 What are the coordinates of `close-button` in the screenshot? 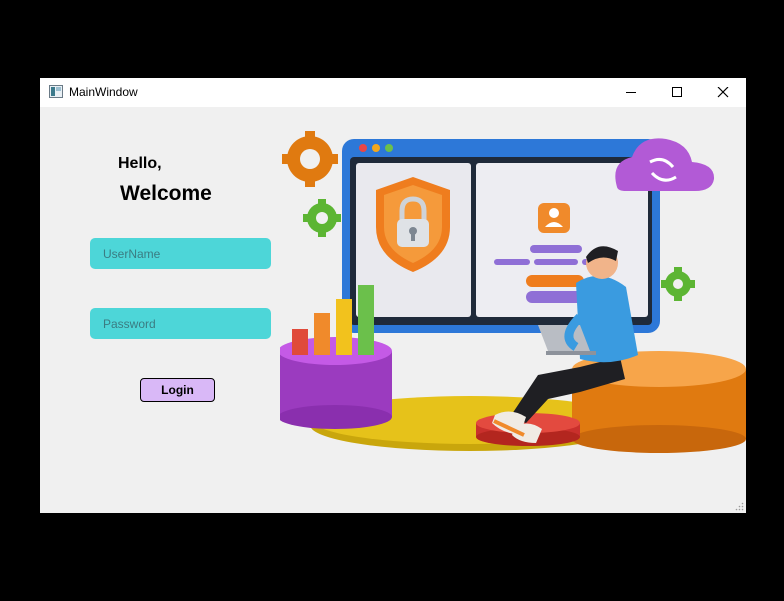 It's located at (723, 92).